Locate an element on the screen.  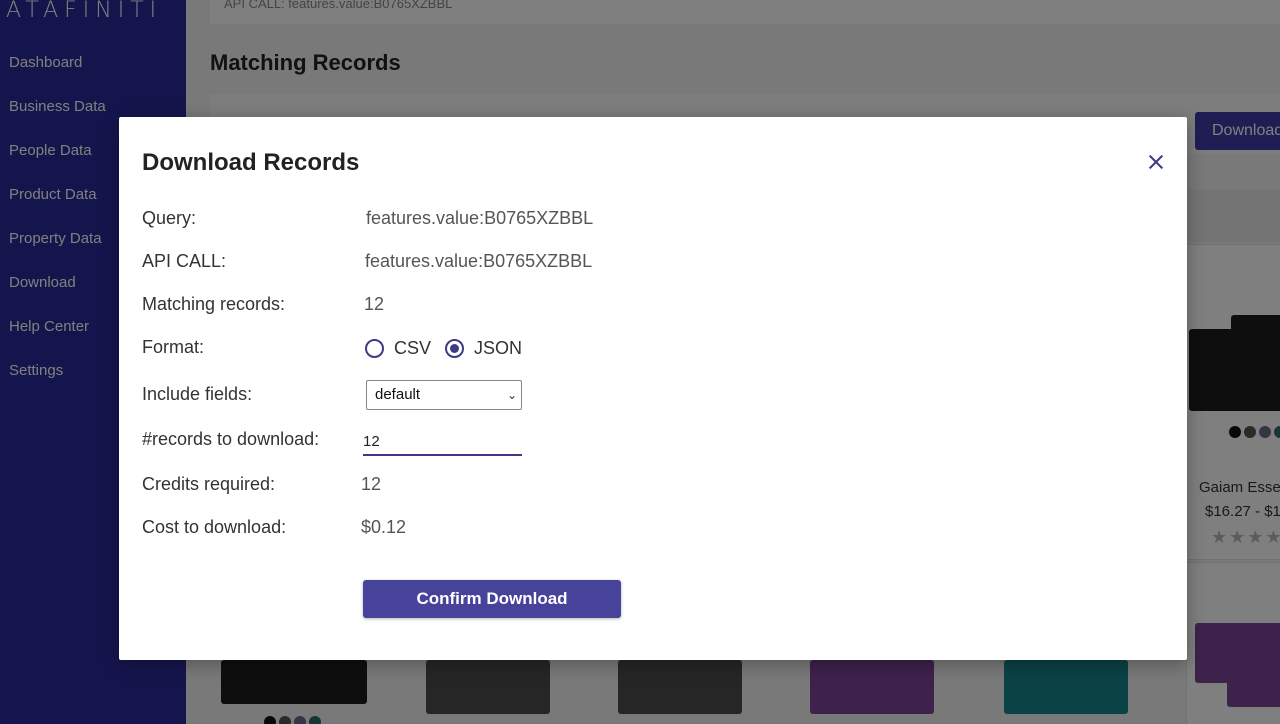
chevron-down-icon: ⌄ is located at coordinates (511, 395).